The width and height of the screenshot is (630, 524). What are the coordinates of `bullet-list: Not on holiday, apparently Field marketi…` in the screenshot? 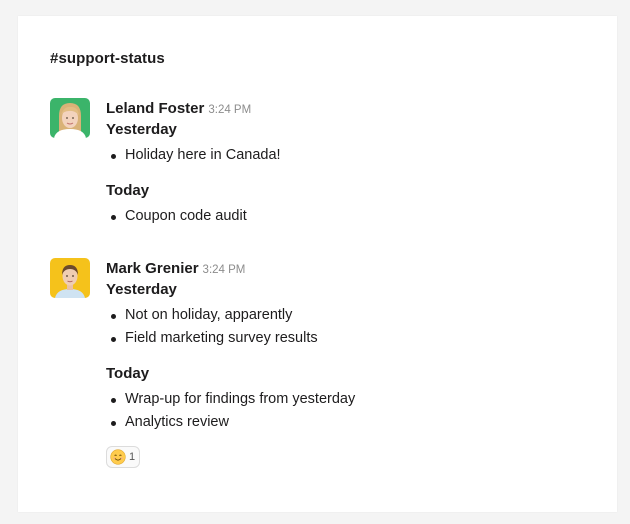 It's located at (346, 327).